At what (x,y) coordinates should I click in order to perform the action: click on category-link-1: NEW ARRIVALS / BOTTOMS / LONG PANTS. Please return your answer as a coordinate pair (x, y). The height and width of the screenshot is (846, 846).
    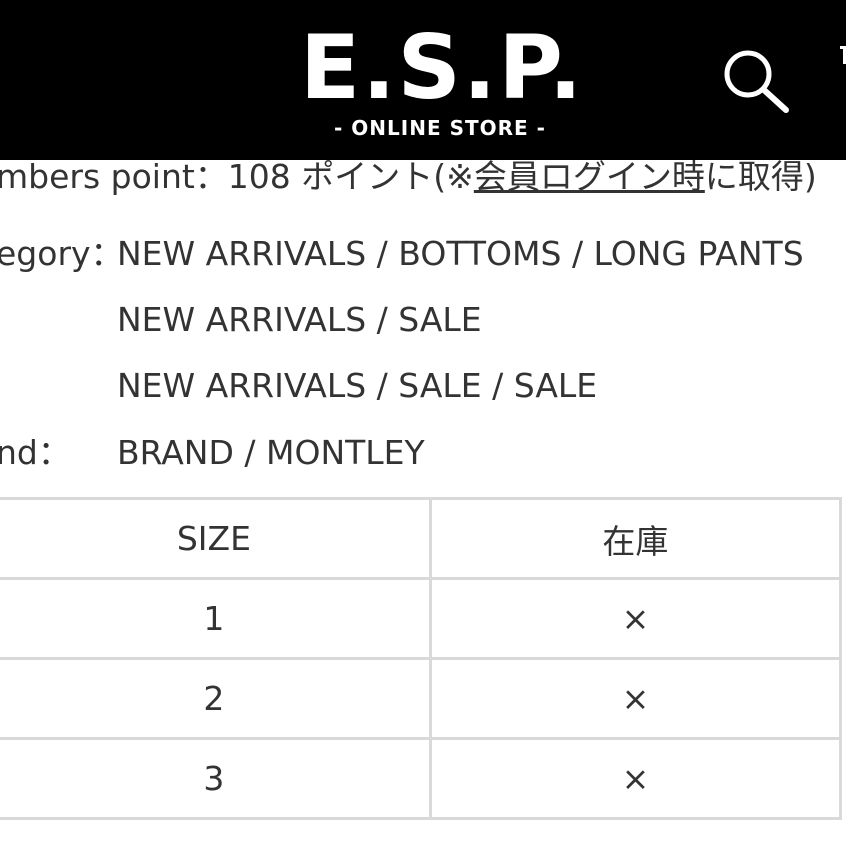
    Looking at the image, I should click on (460, 254).